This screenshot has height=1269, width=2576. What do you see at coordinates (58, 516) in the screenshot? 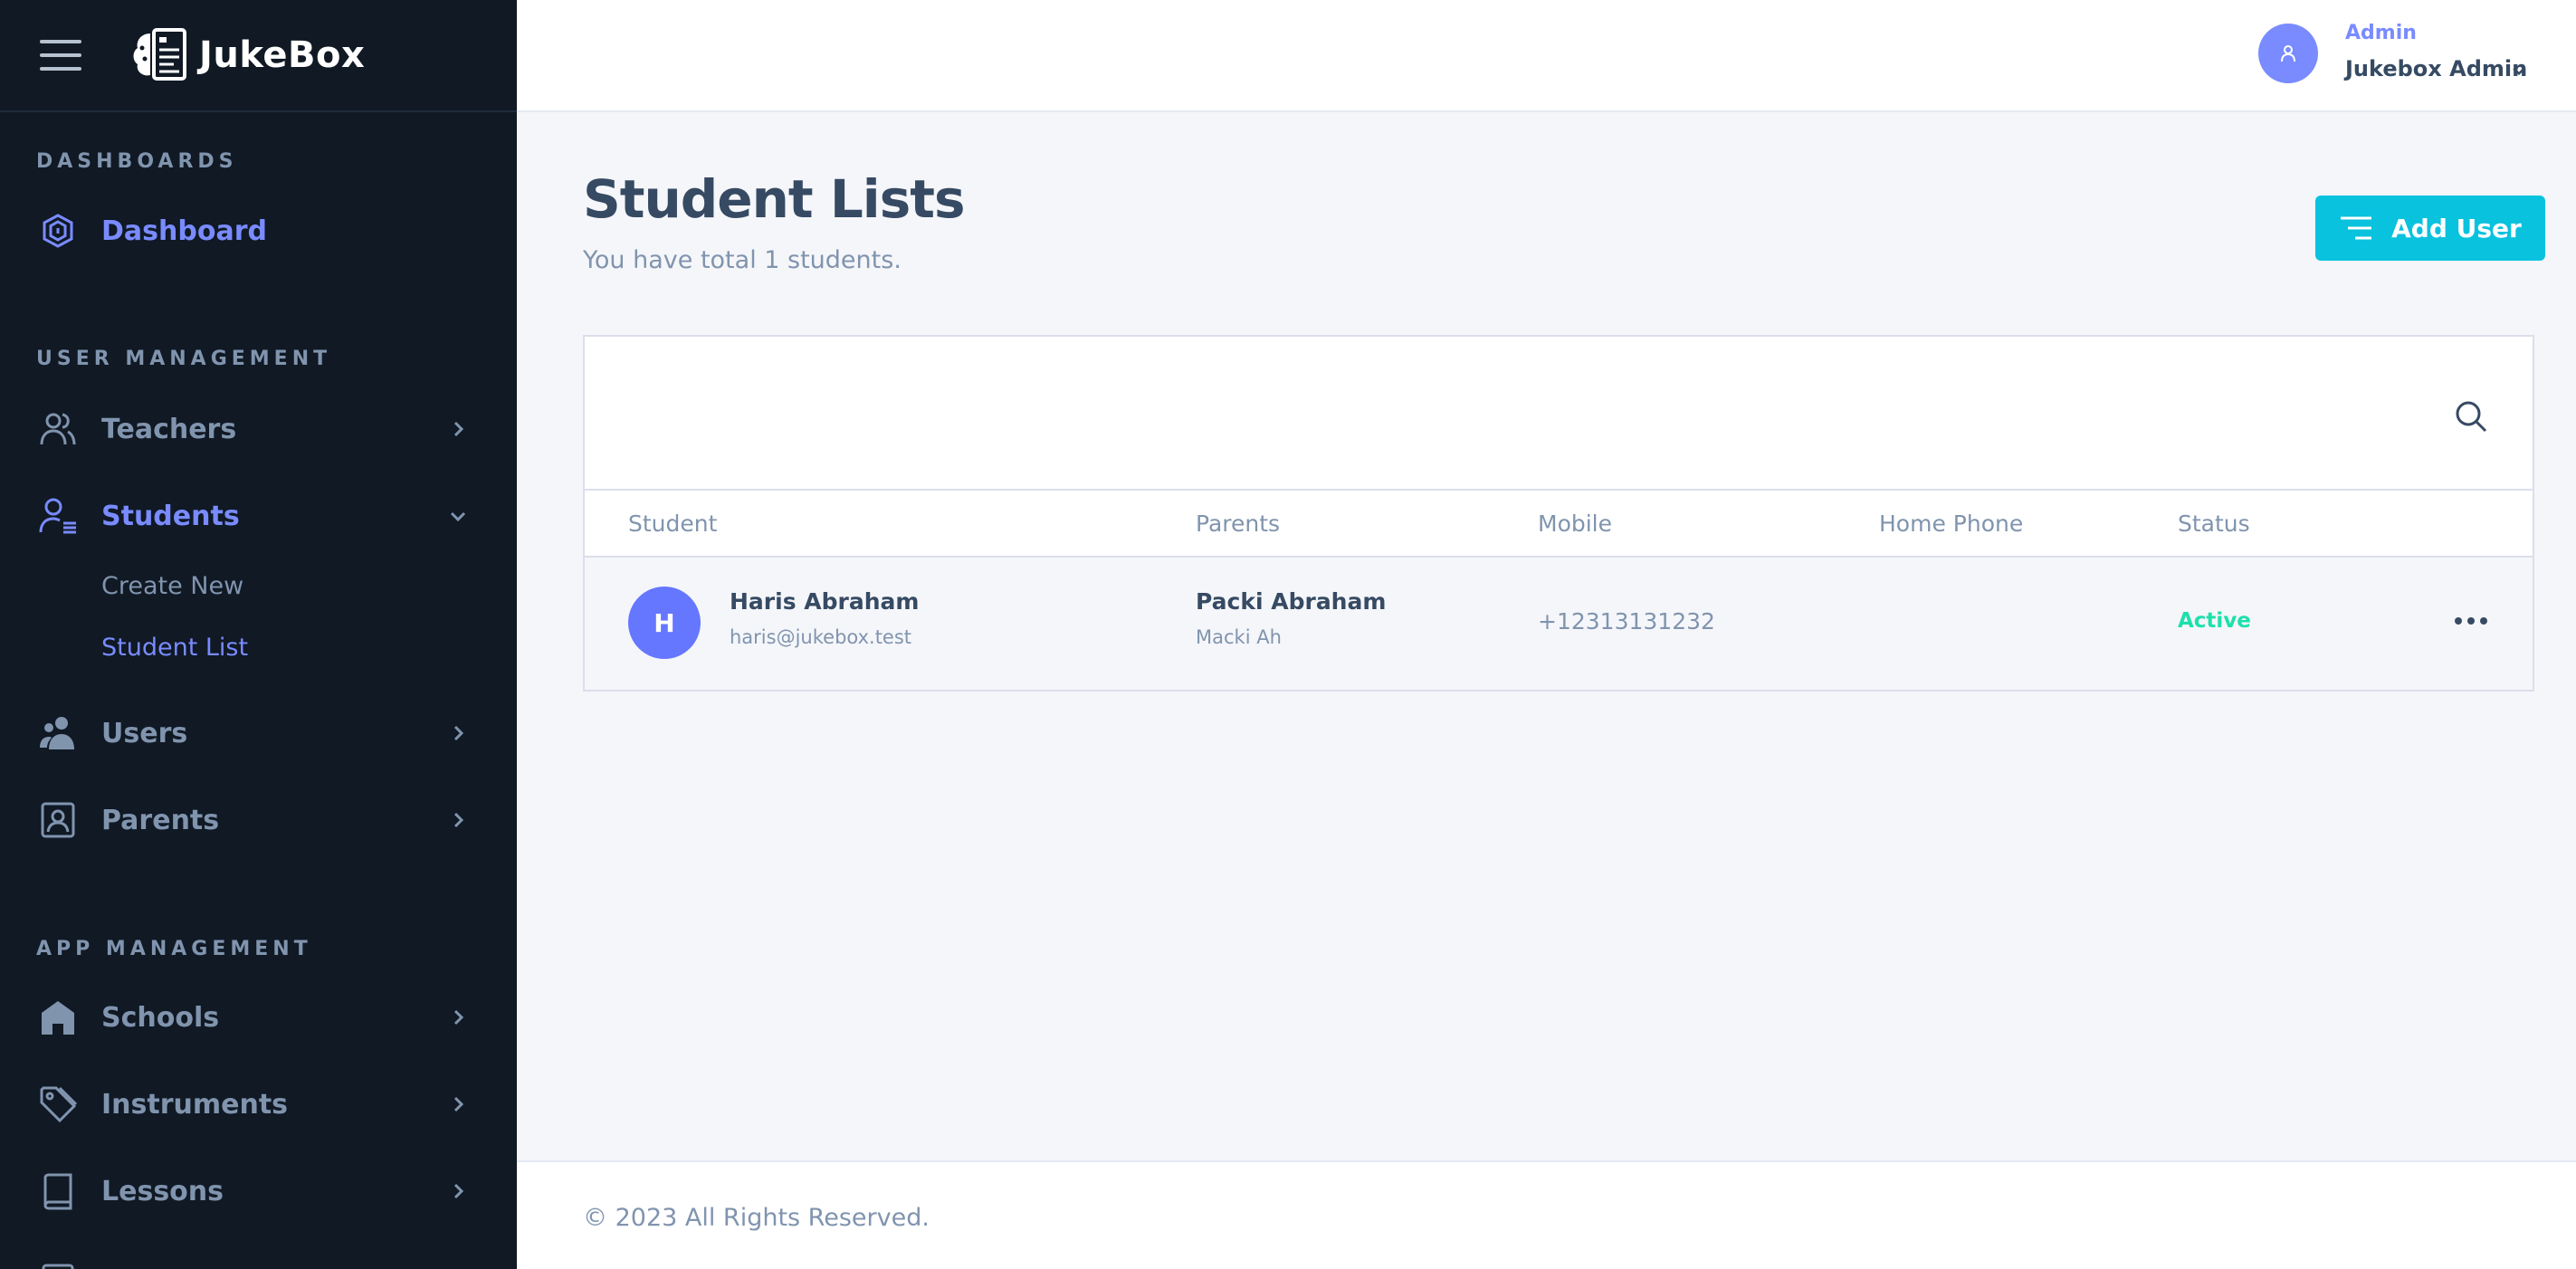
I see `students-icon` at bounding box center [58, 516].